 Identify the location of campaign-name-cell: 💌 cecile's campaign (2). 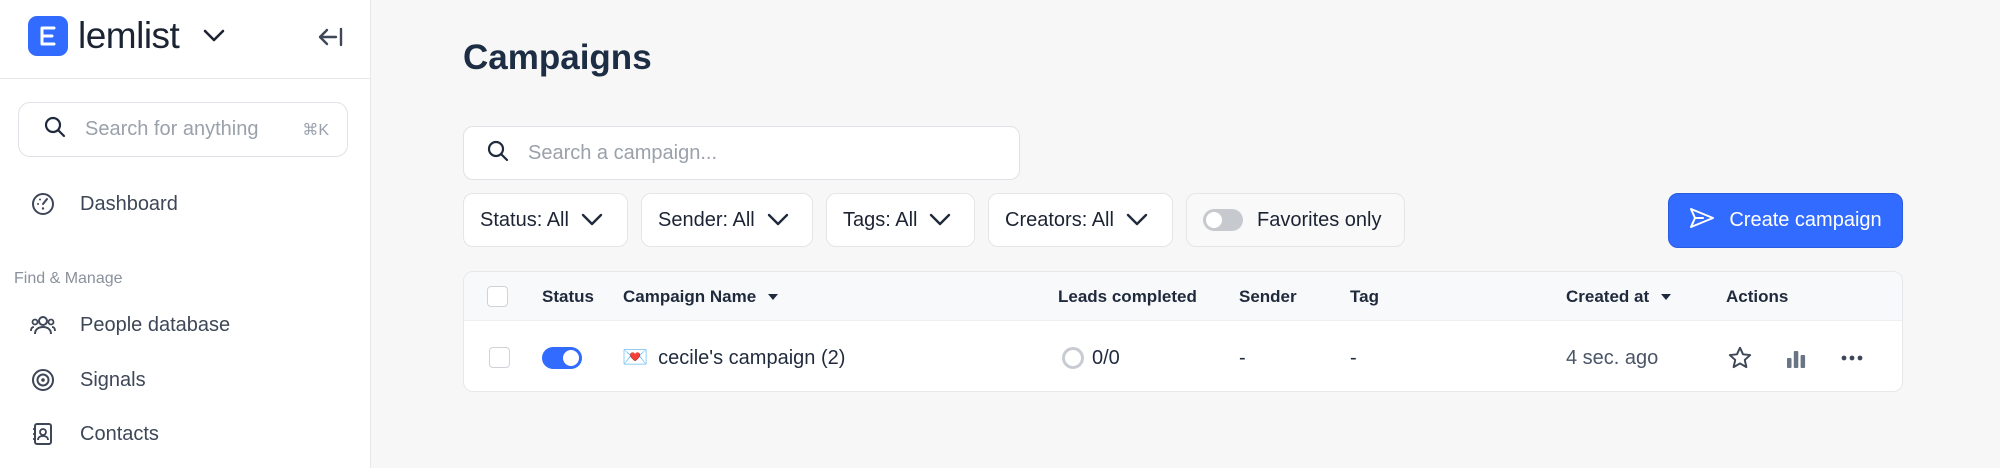
(733, 358).